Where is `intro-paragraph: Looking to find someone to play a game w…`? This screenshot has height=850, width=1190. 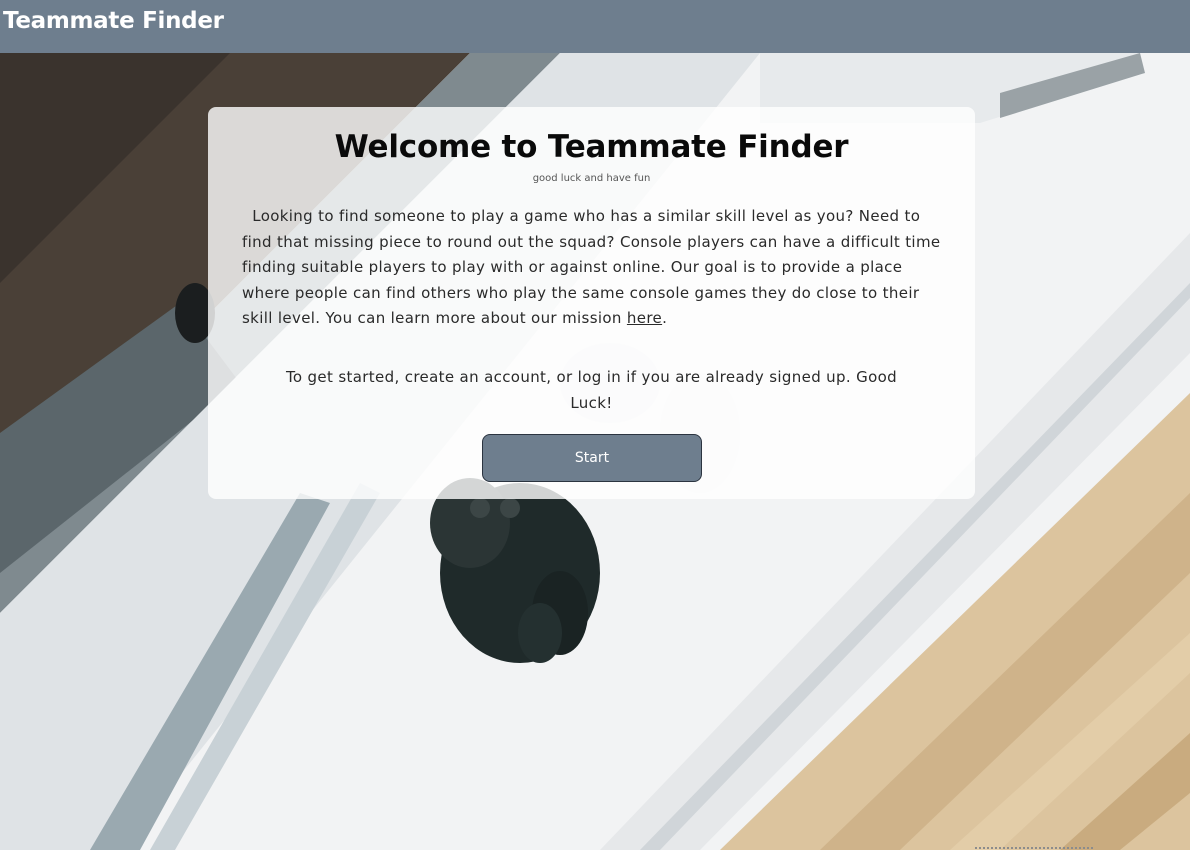 intro-paragraph: Looking to find someone to play a game w… is located at coordinates (594, 268).